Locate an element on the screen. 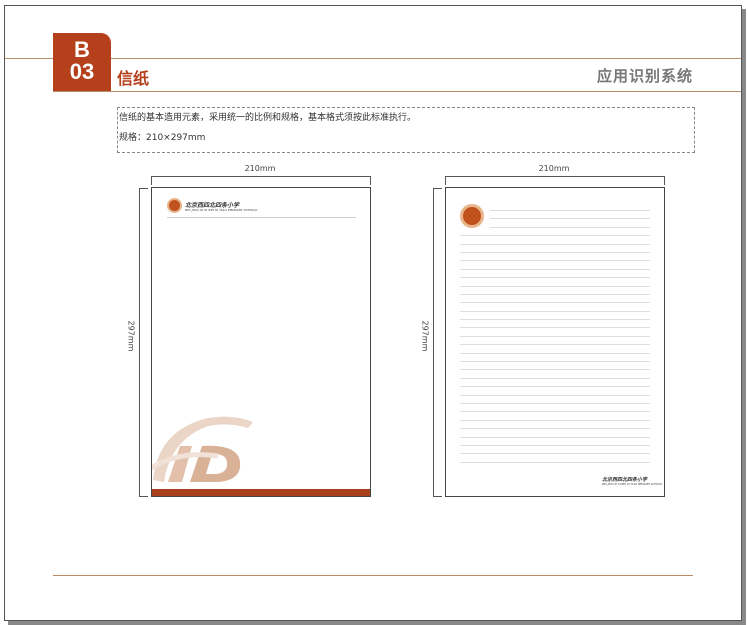 The width and height of the screenshot is (748, 625). width-dimension-right is located at coordinates (555, 180).